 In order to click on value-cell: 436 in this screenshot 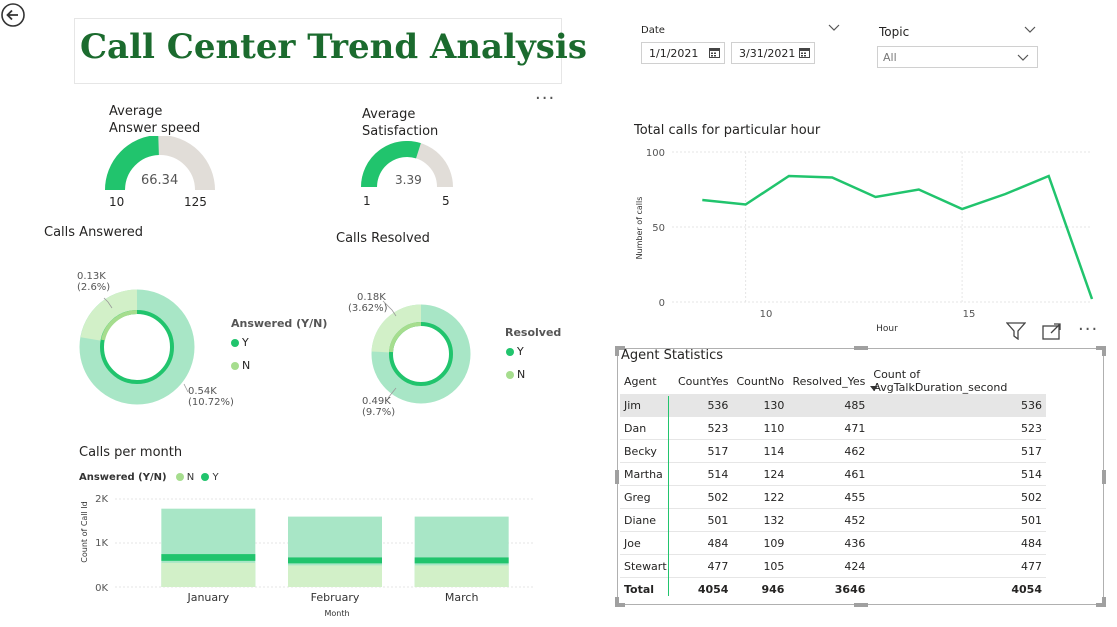, I will do `click(829, 543)`.